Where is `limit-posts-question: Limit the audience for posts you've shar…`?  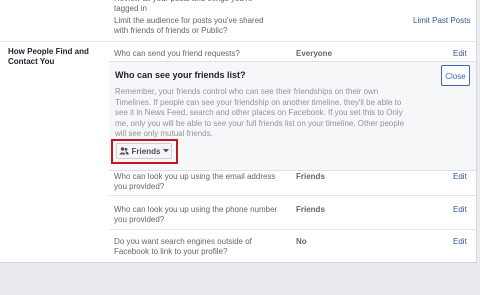
limit-posts-question: Limit the audience for posts you've shar… is located at coordinates (189, 25).